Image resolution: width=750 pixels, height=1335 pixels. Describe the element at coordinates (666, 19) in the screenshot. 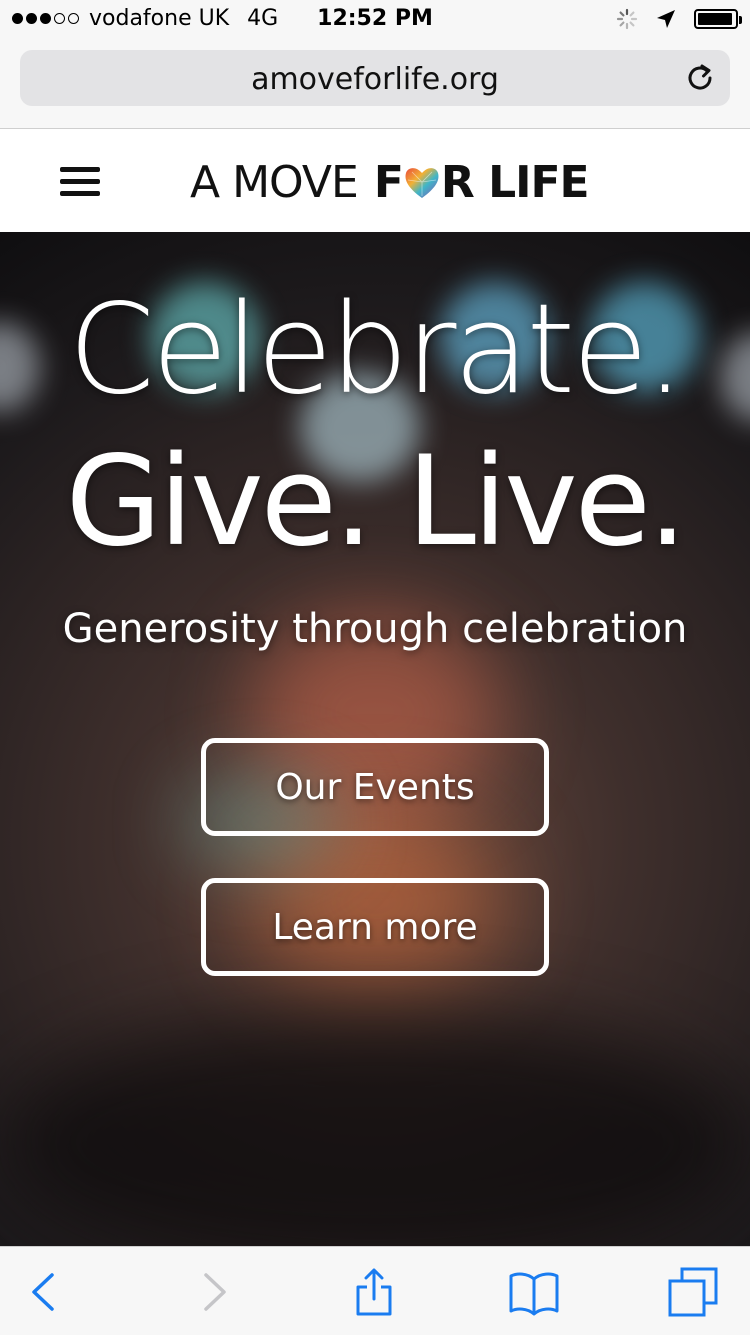

I see `location-arrow-icon` at that location.